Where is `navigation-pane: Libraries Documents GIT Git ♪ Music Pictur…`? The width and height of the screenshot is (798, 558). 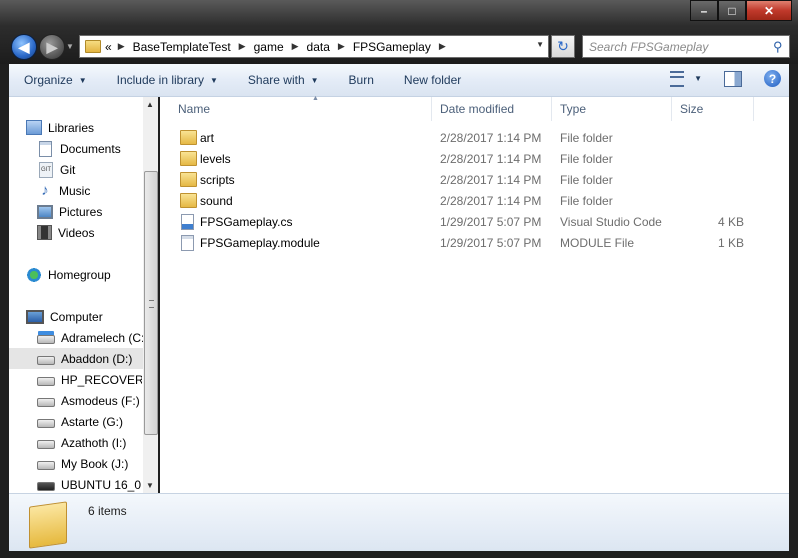
navigation-pane: Libraries Documents GIT Git ♪ Music Pictur… is located at coordinates (83, 295).